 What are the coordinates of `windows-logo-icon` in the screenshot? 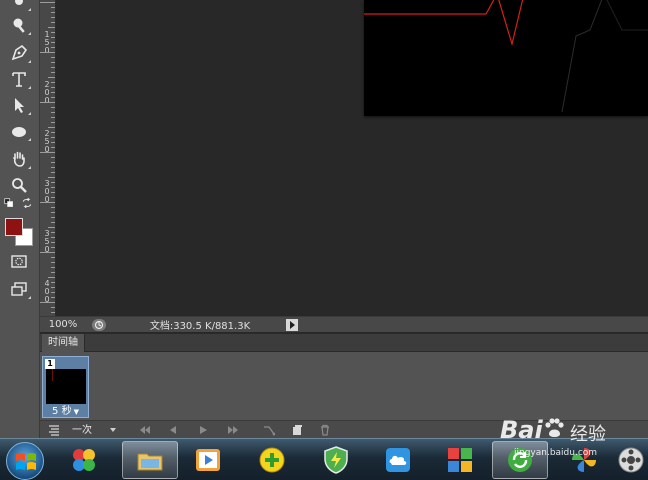 It's located at (26, 461).